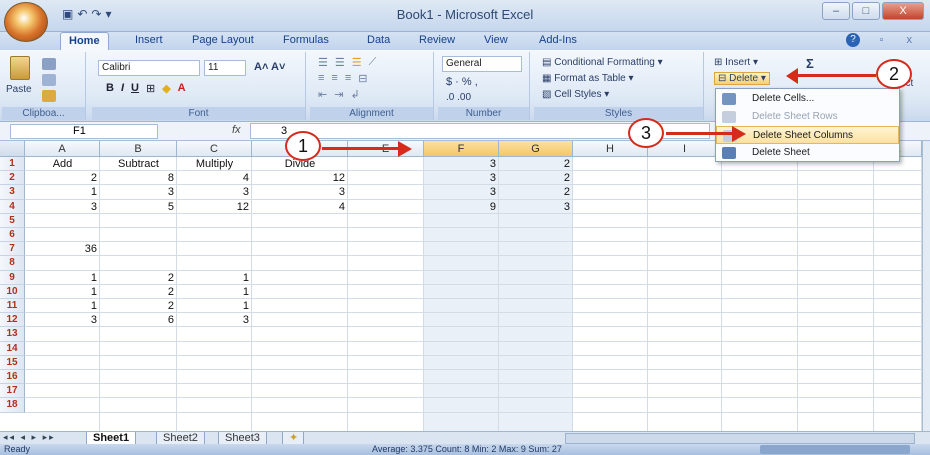 The width and height of the screenshot is (930, 455). What do you see at coordinates (903, 11) in the screenshot?
I see `close-button: X` at bounding box center [903, 11].